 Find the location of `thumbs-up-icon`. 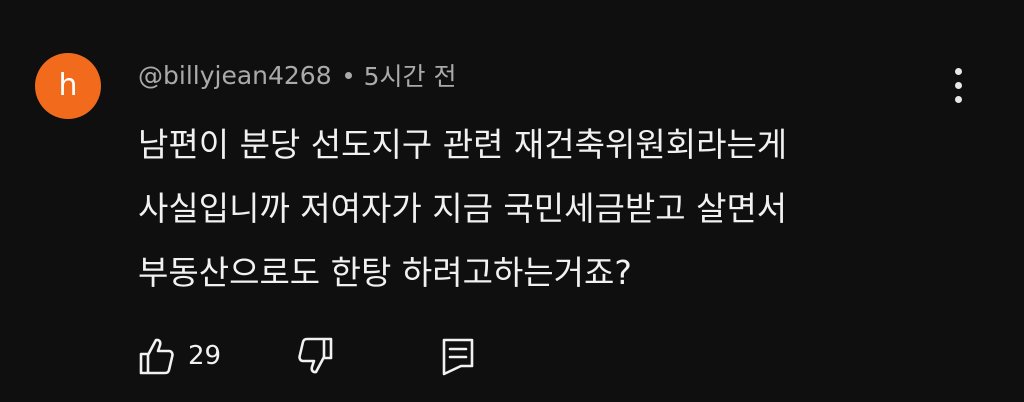

thumbs-up-icon is located at coordinates (156, 356).